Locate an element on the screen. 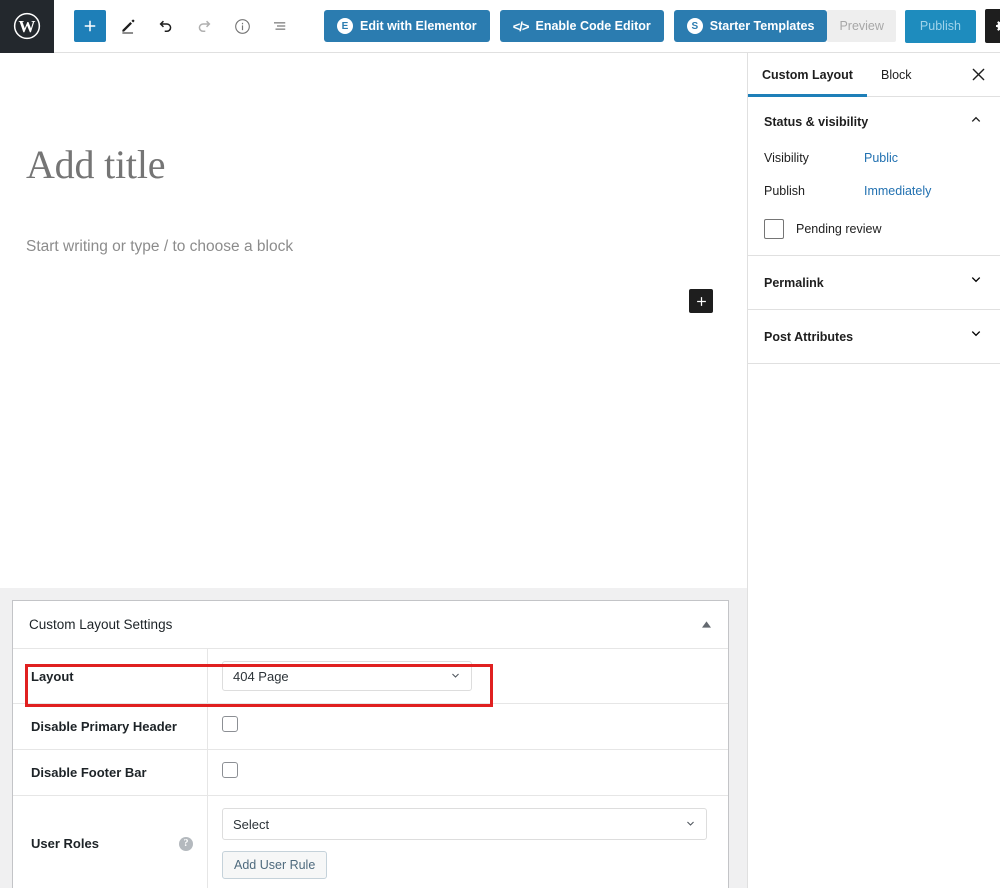  user-roles-select-value: Select is located at coordinates (251, 824).